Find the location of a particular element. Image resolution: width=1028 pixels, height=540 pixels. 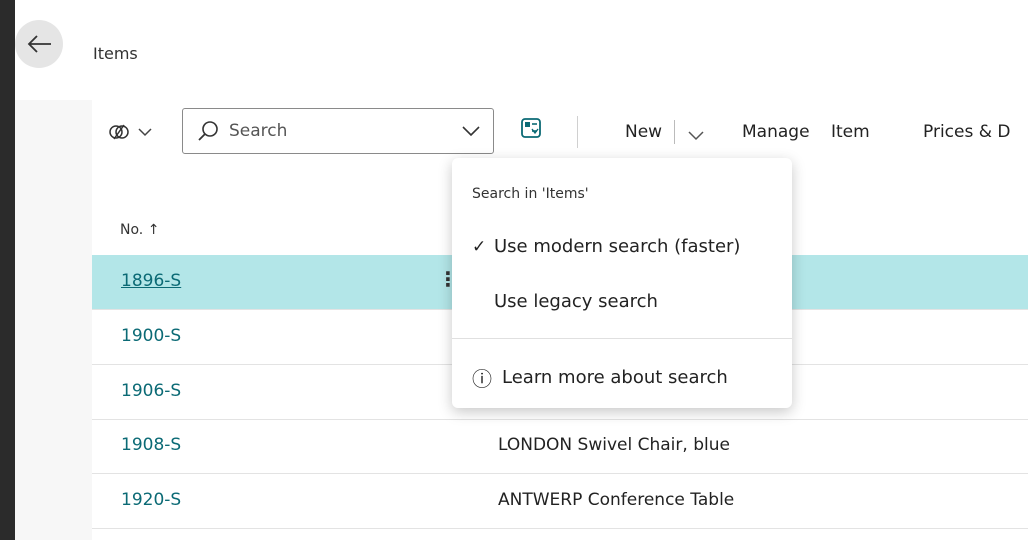

learn-more-label: Learn more about search is located at coordinates (615, 377).